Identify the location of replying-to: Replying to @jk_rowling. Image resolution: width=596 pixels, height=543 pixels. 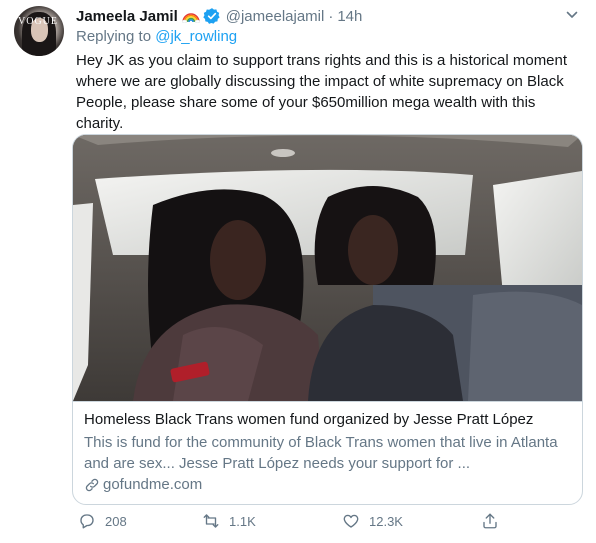
(156, 36).